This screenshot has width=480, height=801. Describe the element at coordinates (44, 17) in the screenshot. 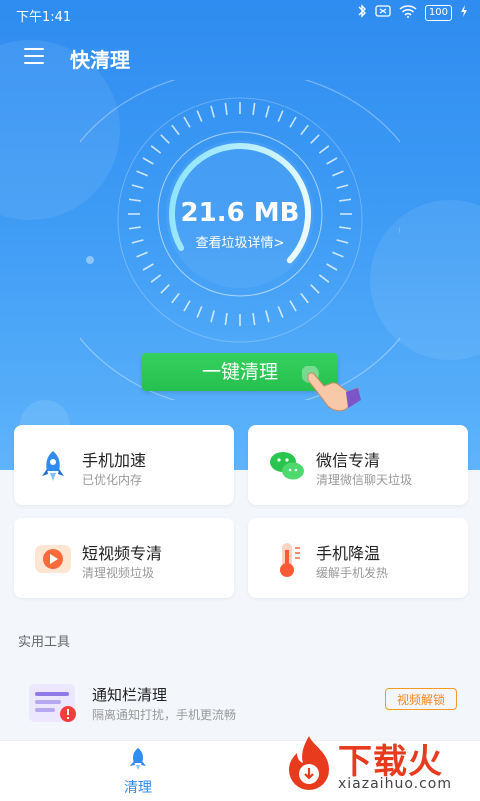

I see `status-time: 下午1:41` at that location.